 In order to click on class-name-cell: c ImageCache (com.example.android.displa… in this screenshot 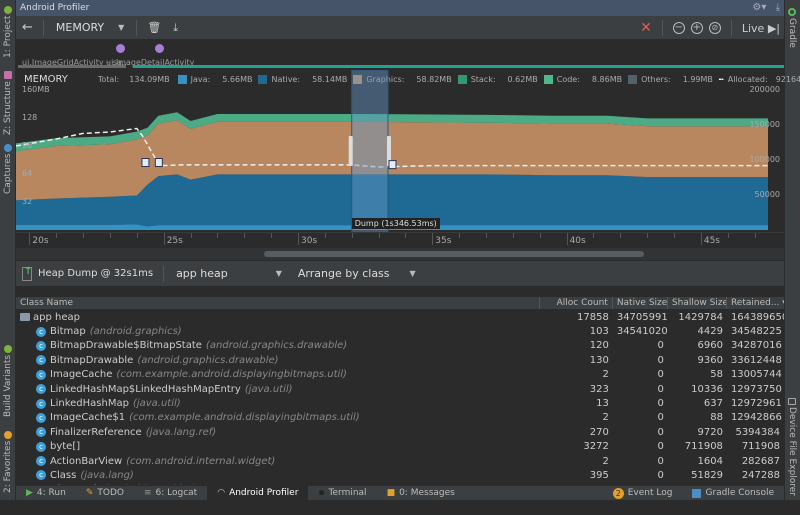, I will do `click(278, 374)`.